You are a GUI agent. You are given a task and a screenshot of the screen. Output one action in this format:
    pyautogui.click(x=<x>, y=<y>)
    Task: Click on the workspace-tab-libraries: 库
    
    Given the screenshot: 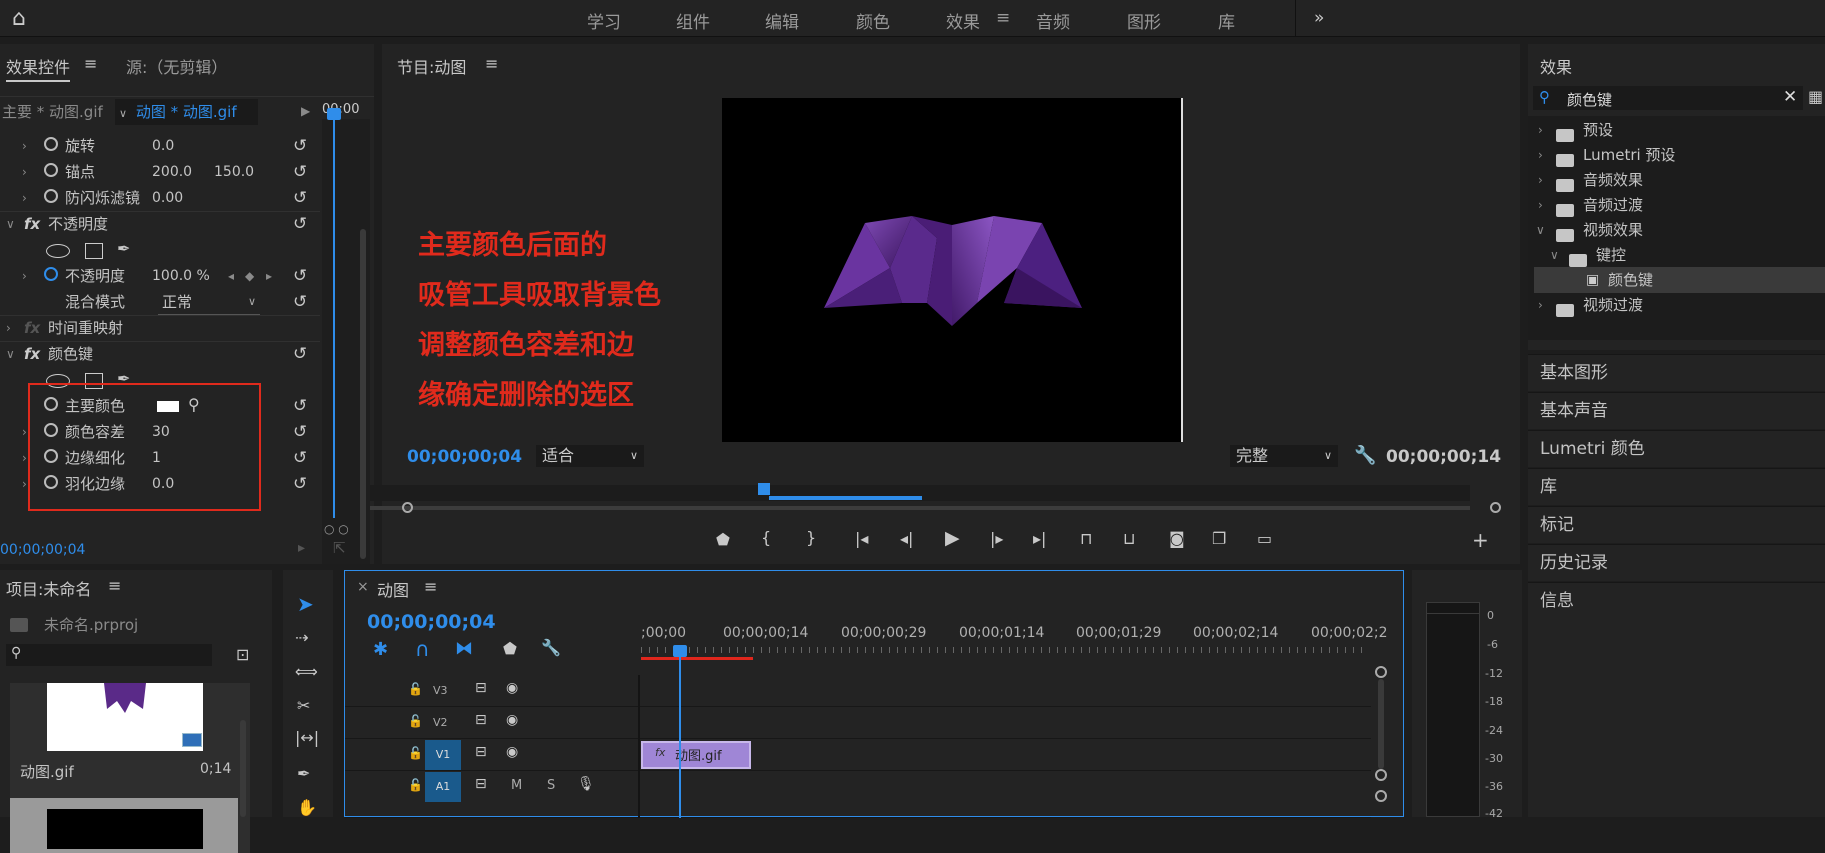 What is the action you would take?
    pyautogui.click(x=1226, y=20)
    